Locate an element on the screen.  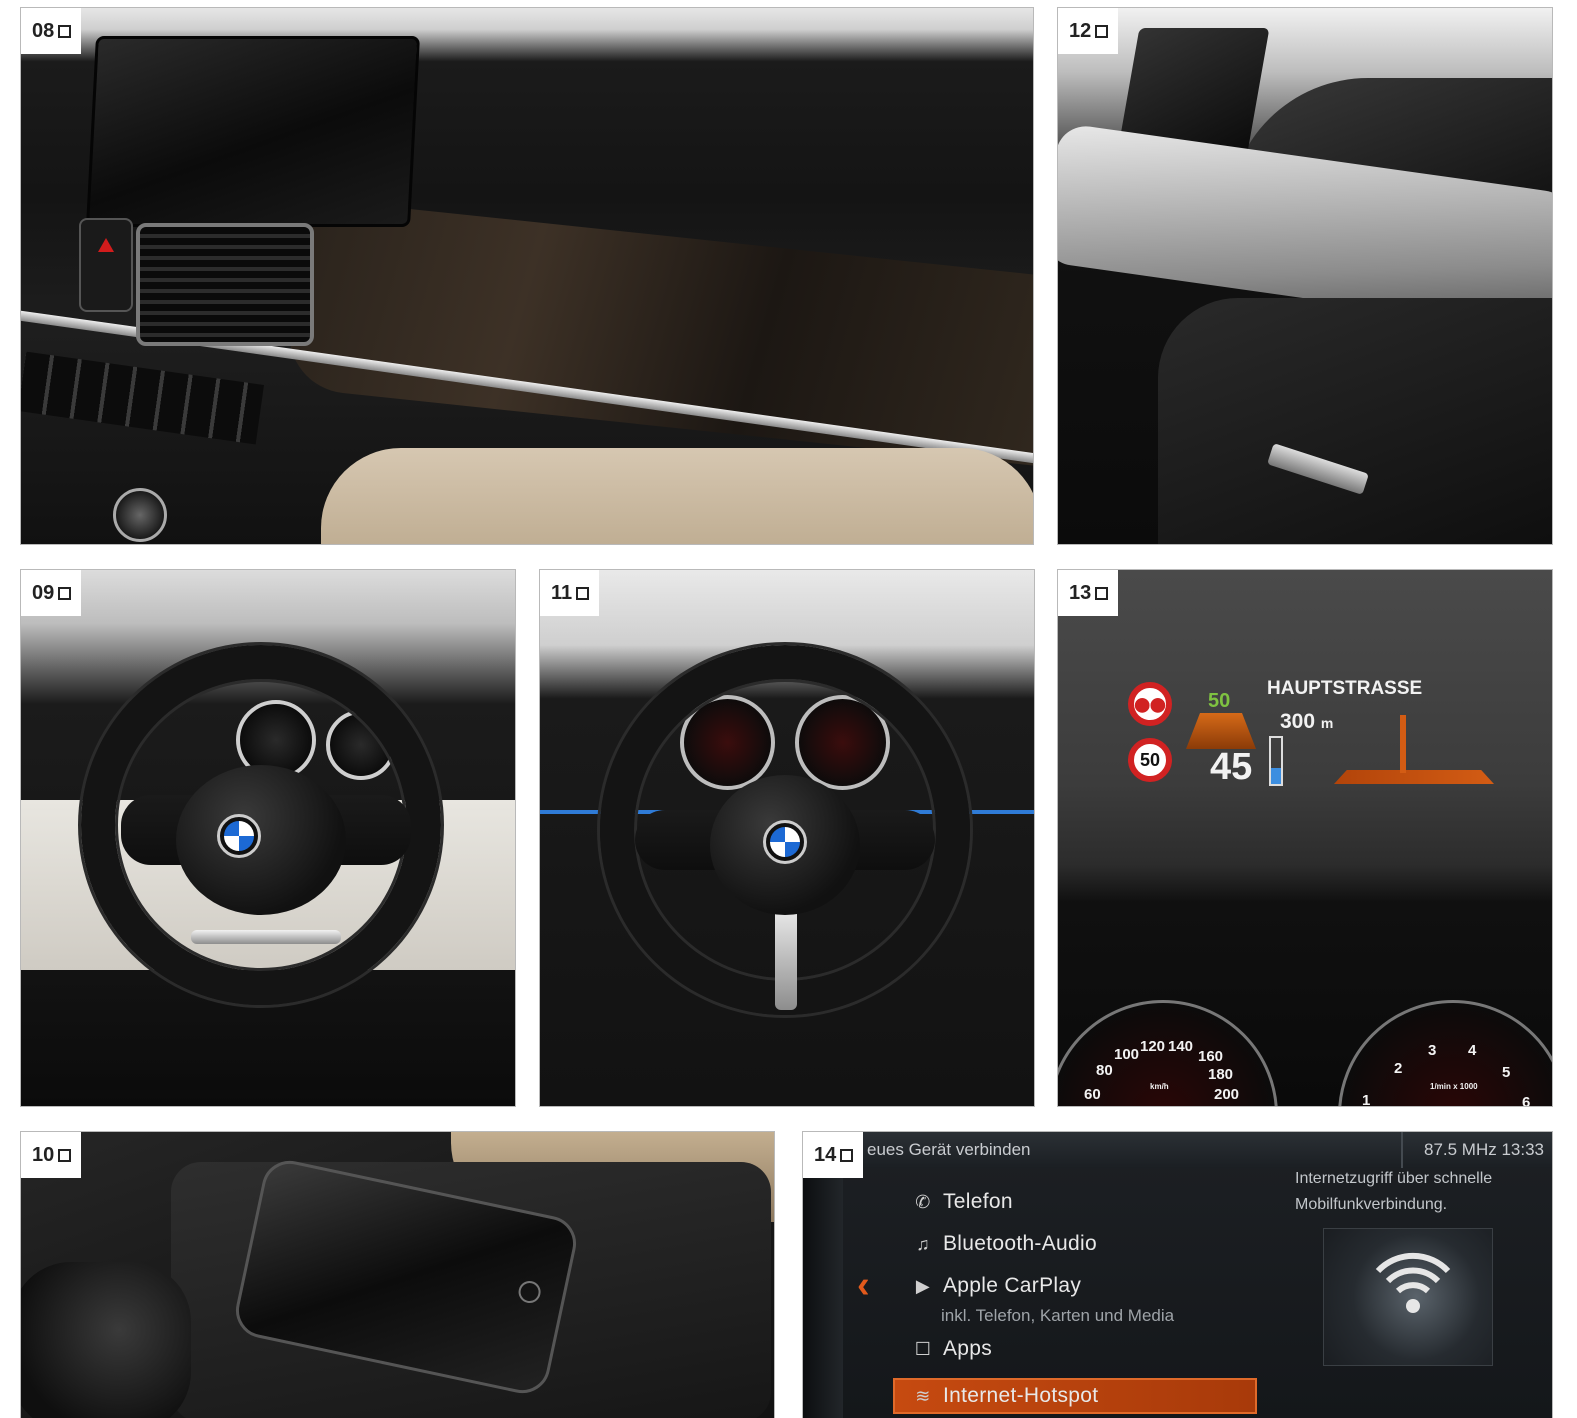
photo-number-tag: 10 is located at coordinates (51, 1155).